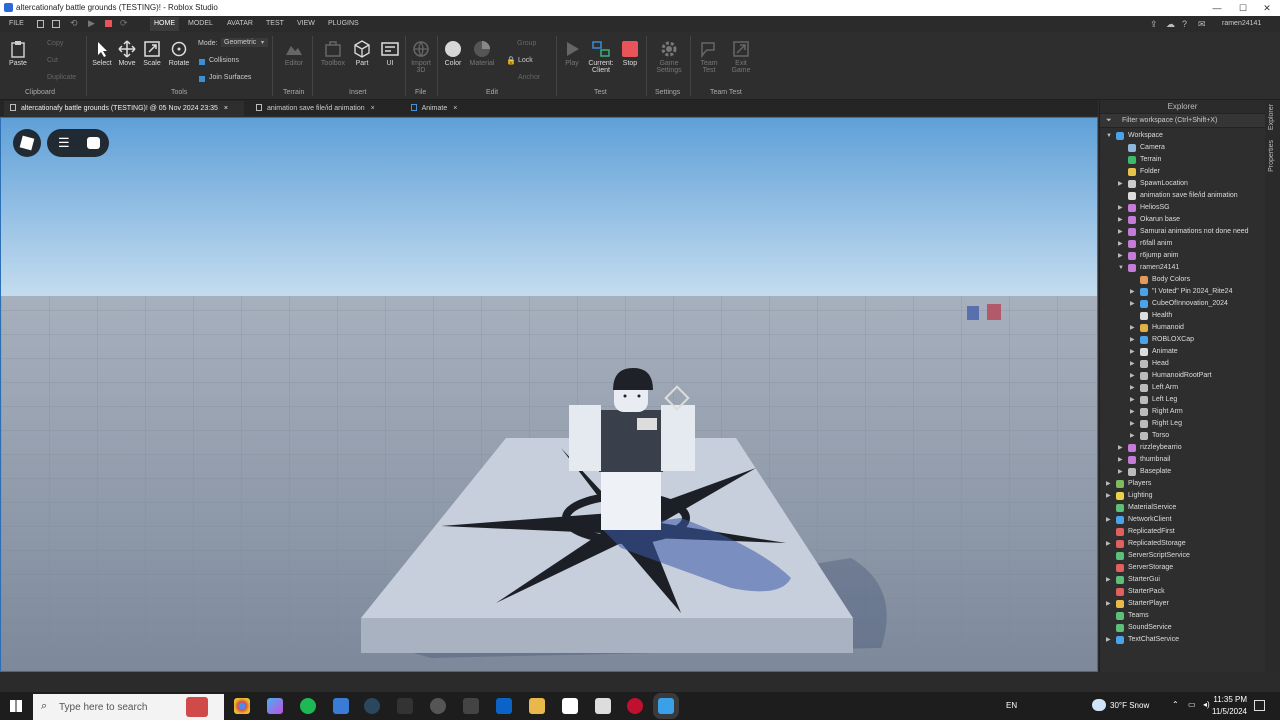 Image resolution: width=1280 pixels, height=720 pixels. Describe the element at coordinates (1183, 496) in the screenshot. I see `explorer-tree-item: ▶ Lighting` at that location.